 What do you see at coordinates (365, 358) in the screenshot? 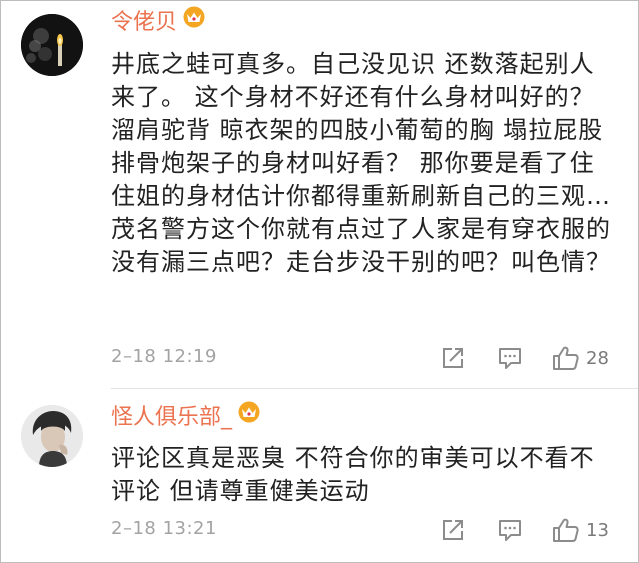
I see `comment-meta: 2–18 12:19 28` at bounding box center [365, 358].